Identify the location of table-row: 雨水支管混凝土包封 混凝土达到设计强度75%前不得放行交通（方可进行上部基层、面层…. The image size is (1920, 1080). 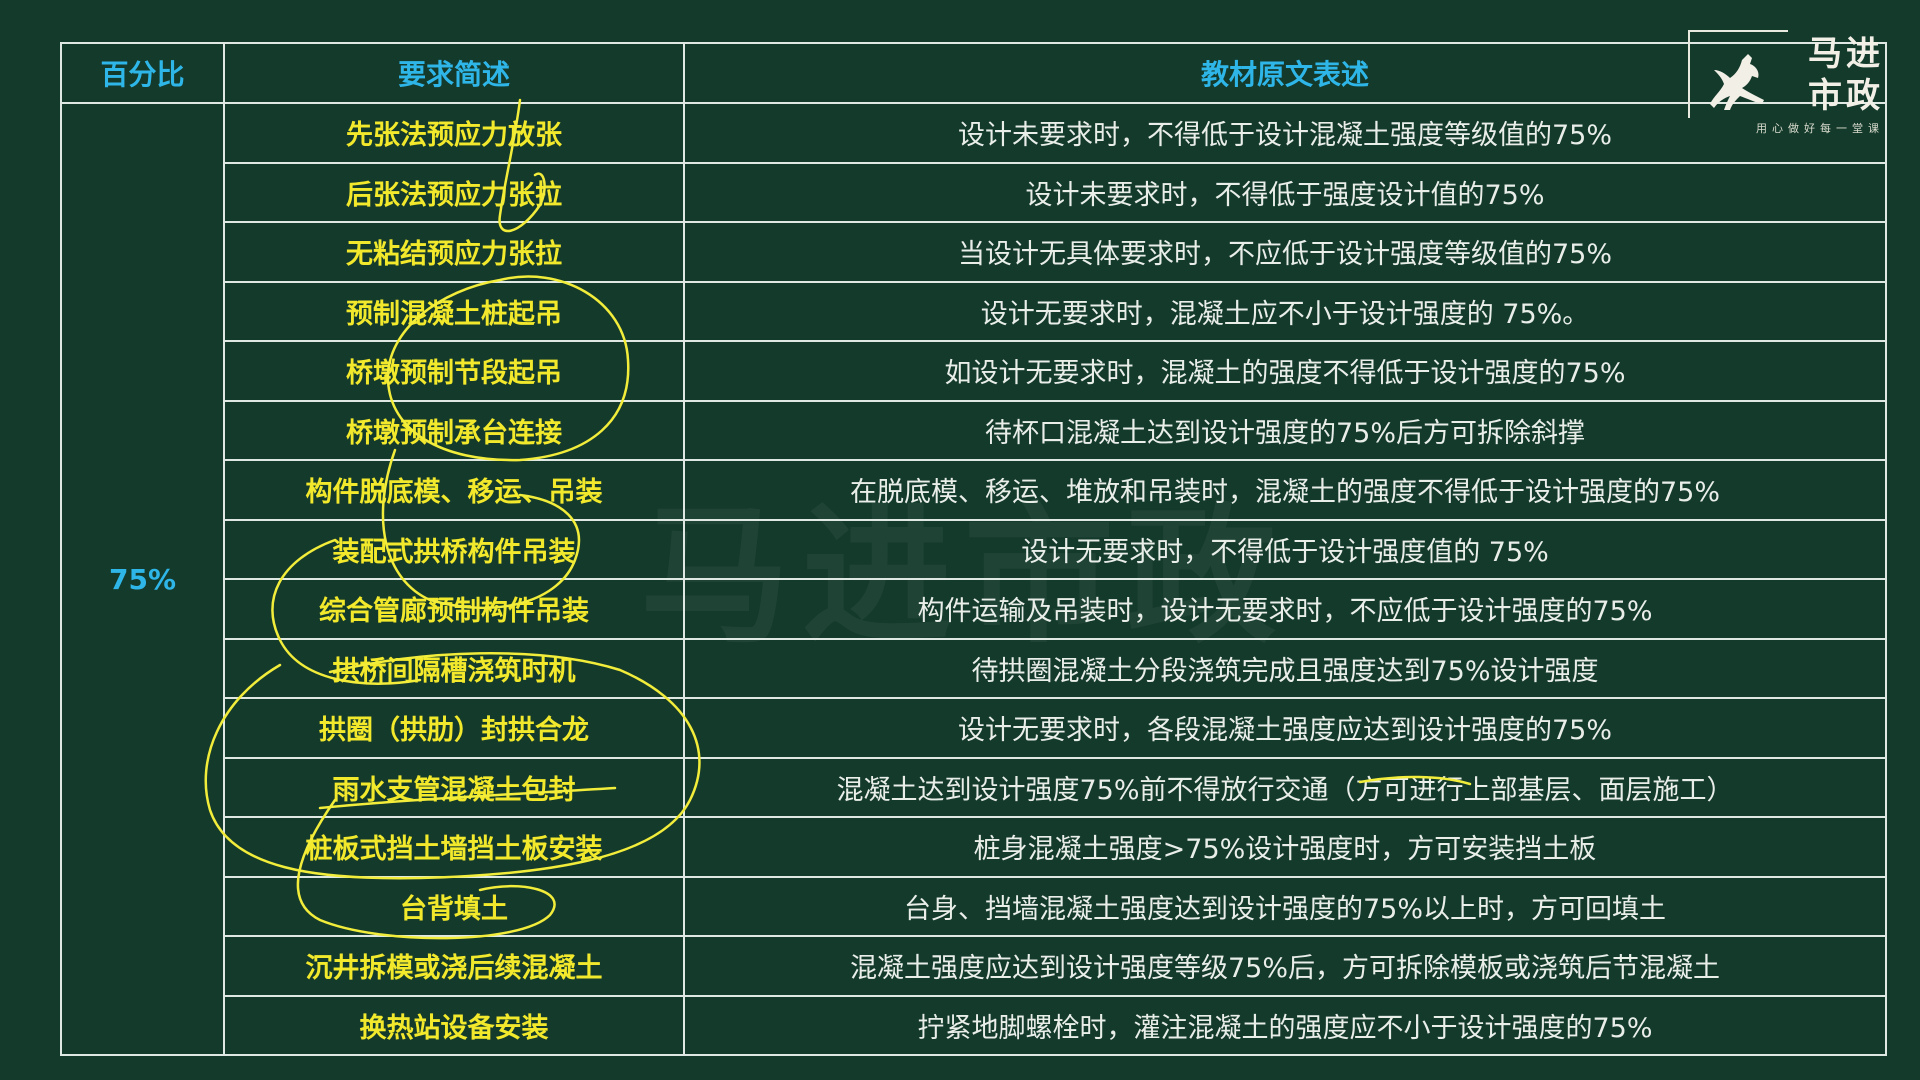
(974, 787).